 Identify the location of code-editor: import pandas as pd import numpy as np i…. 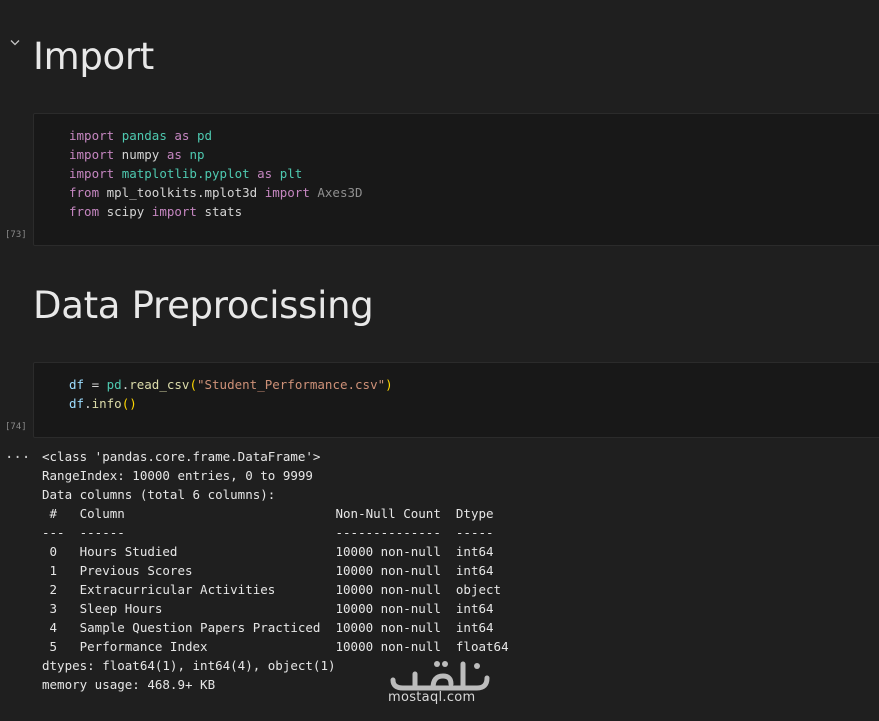
(216, 173).